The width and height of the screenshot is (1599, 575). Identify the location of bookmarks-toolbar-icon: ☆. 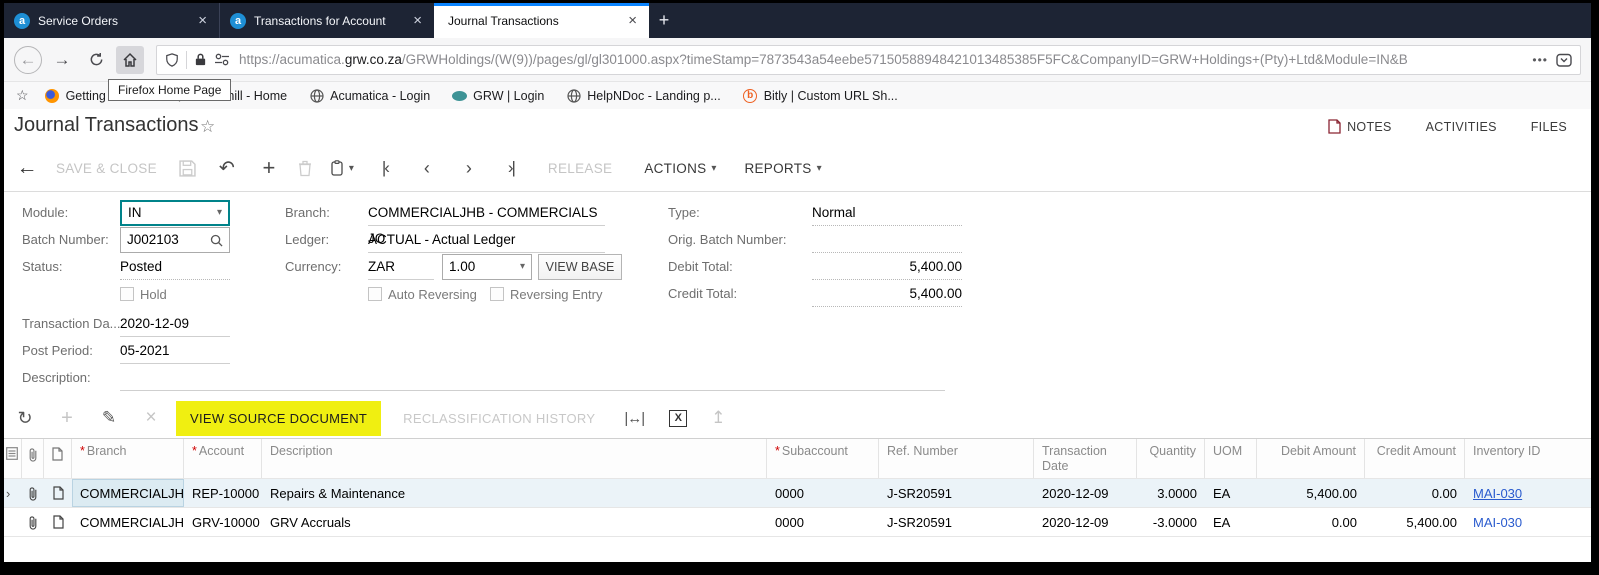
(22, 95).